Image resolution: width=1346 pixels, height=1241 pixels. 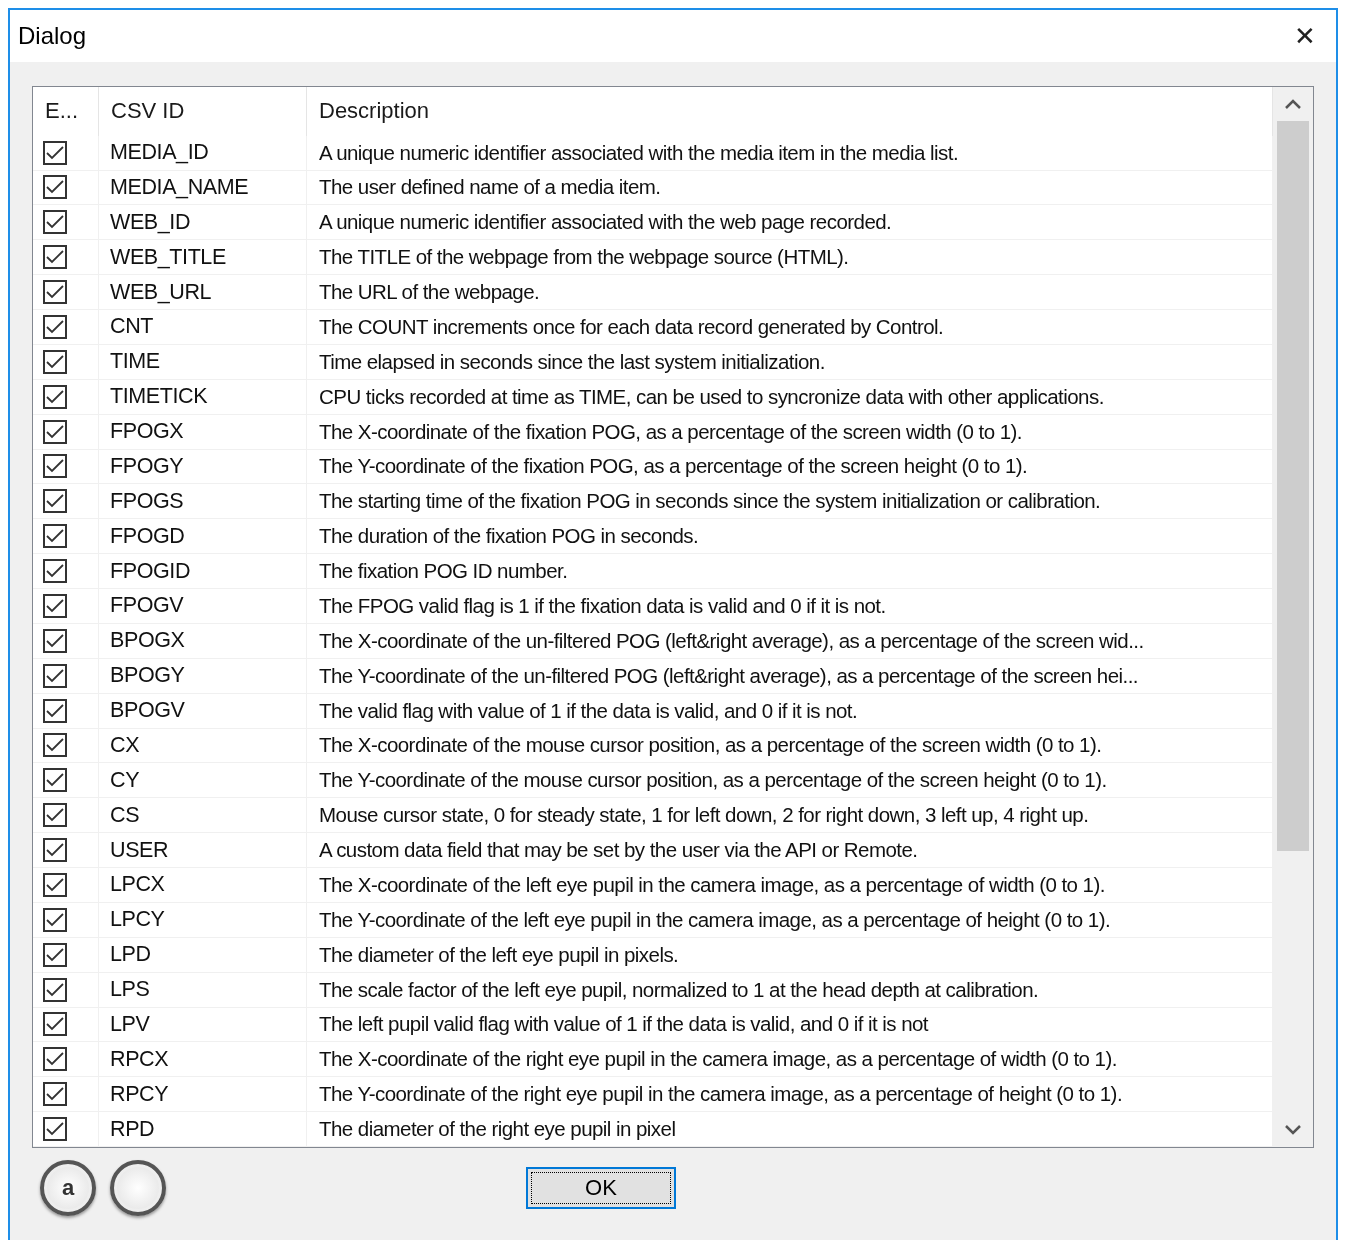 What do you see at coordinates (203, 501) in the screenshot?
I see `csv-id-cell: FPOGS` at bounding box center [203, 501].